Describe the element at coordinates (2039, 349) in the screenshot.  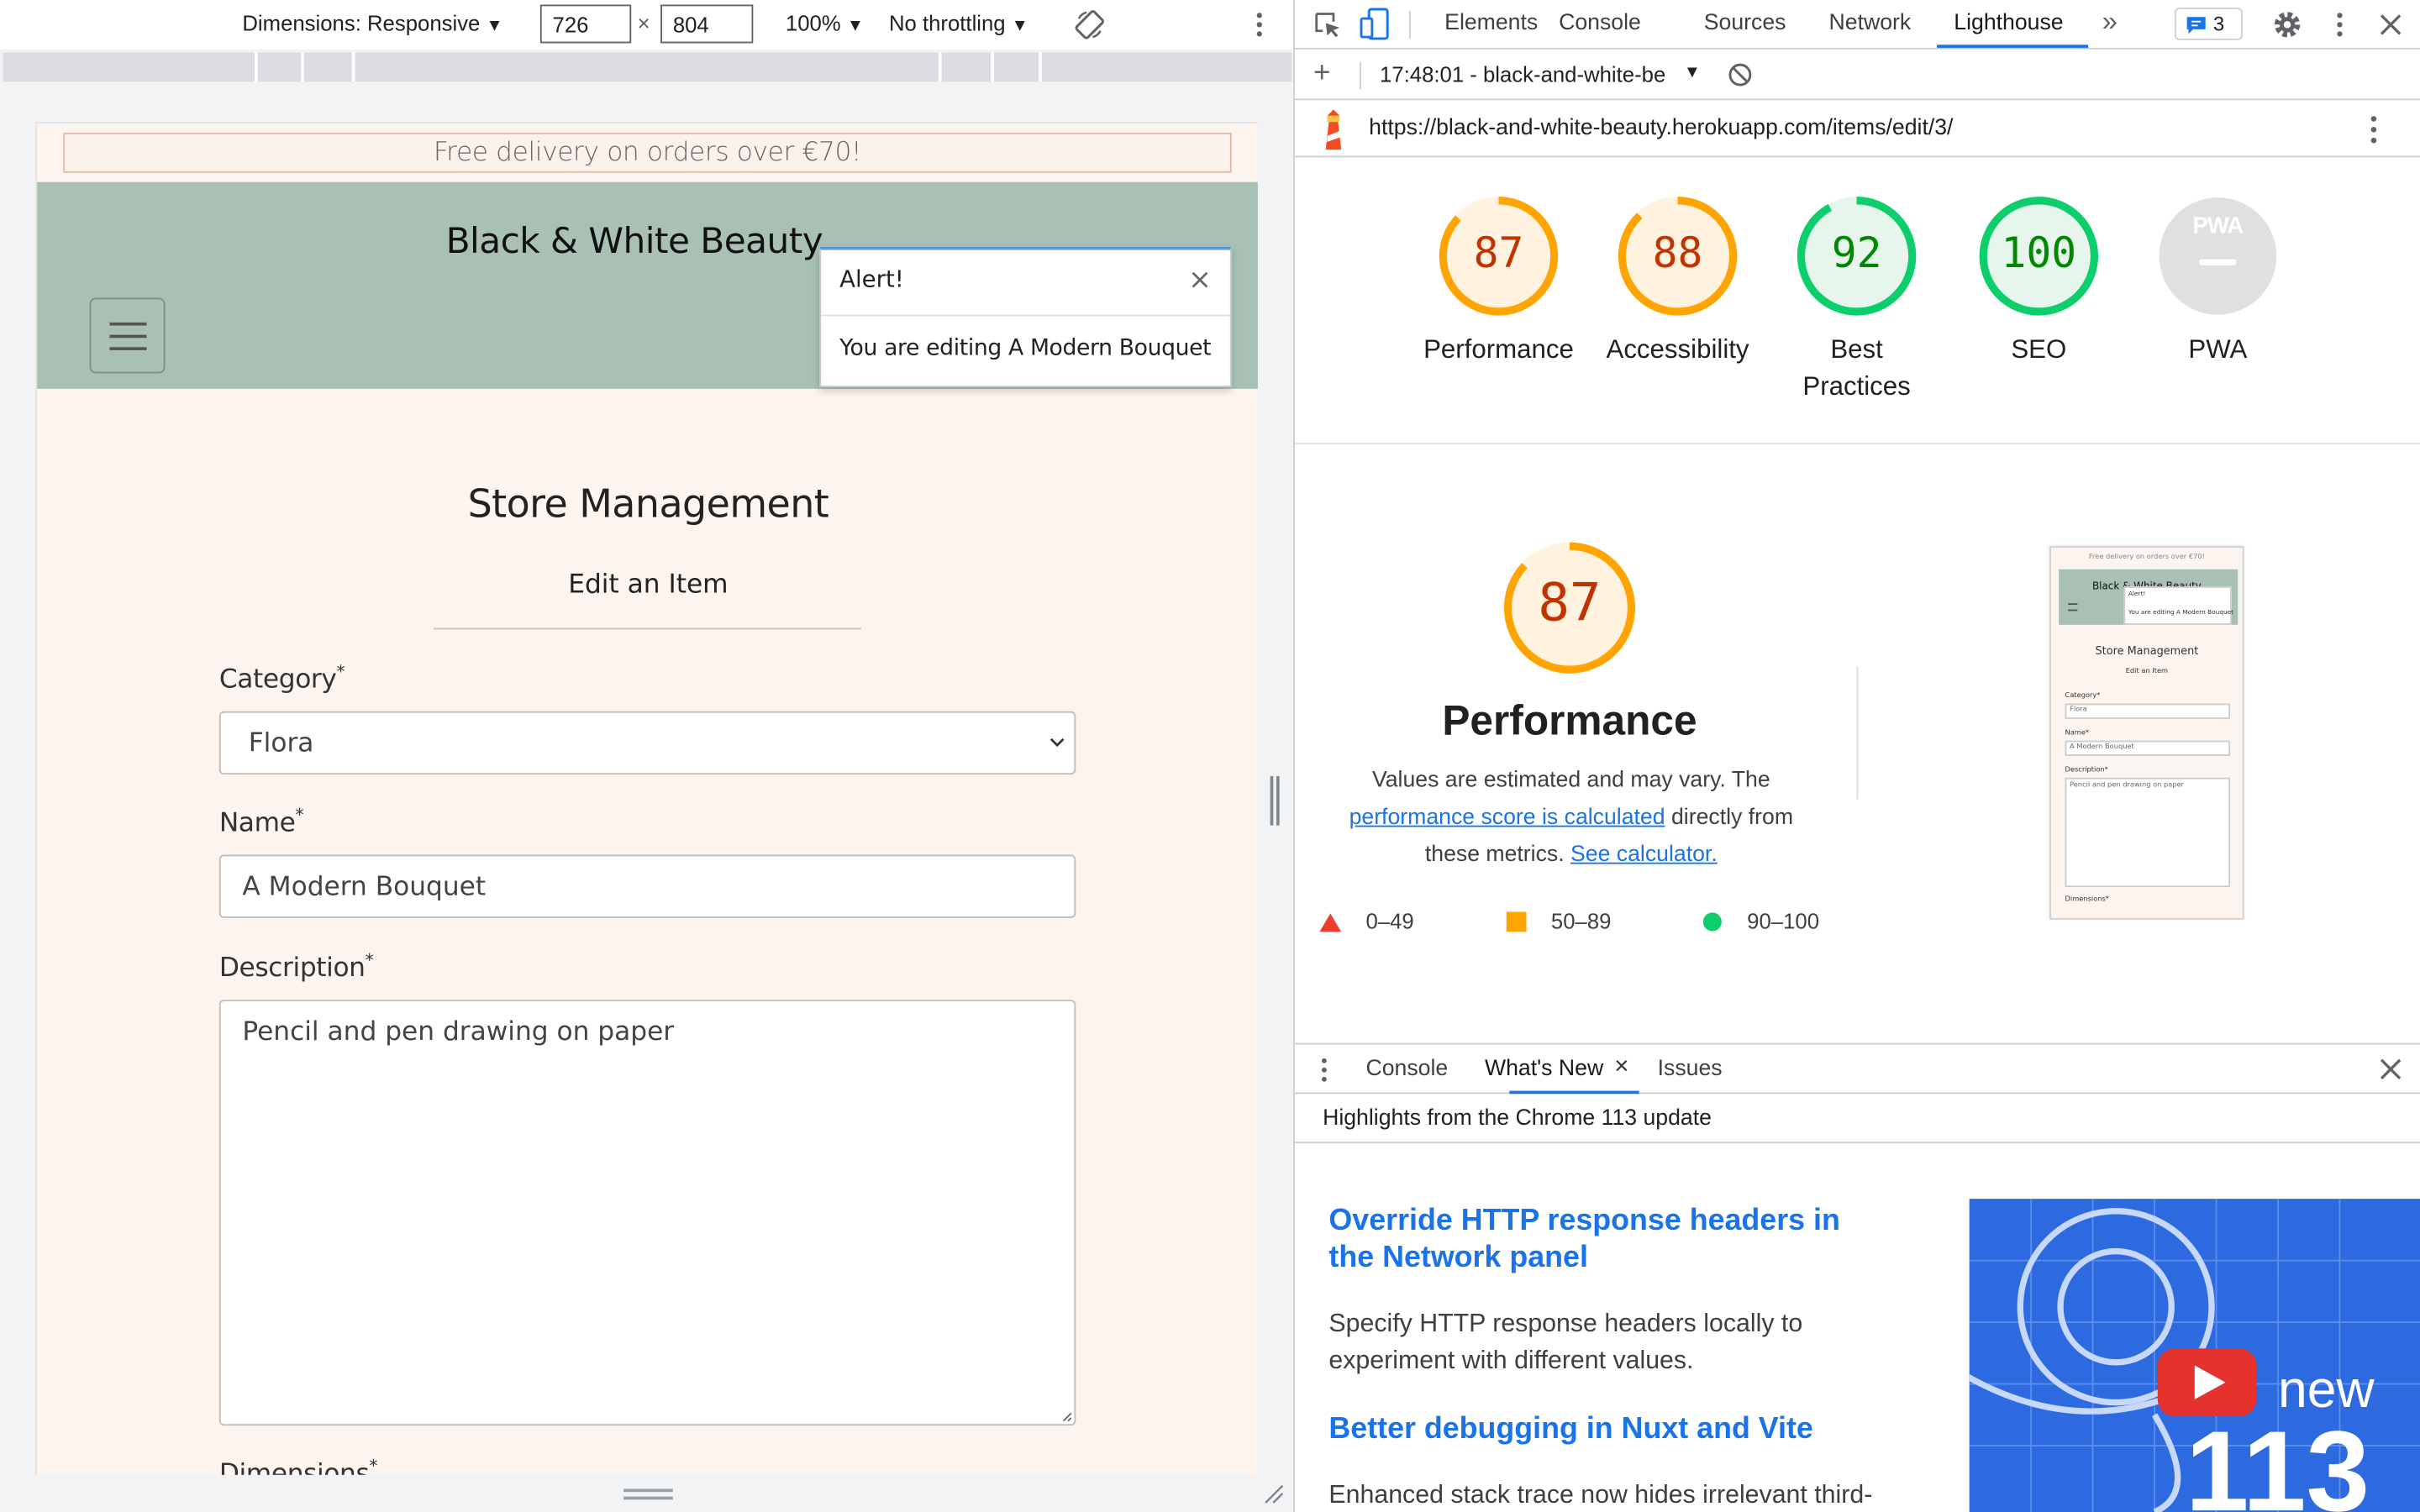
I see `score-label: SEO` at that location.